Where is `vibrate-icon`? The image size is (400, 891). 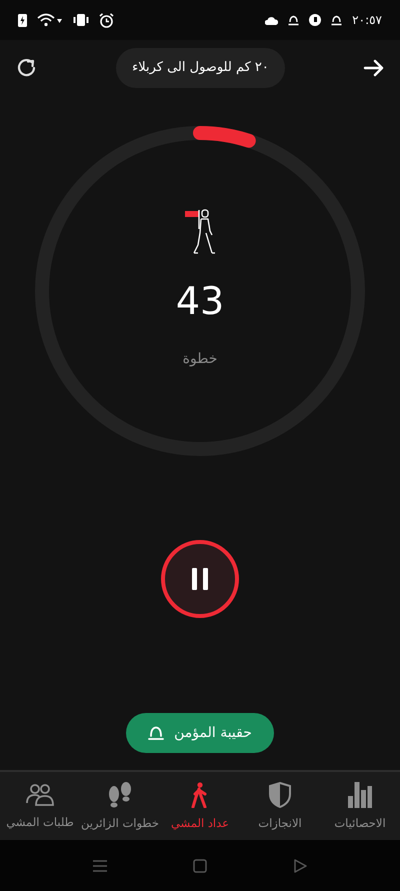
vibrate-icon is located at coordinates (81, 20).